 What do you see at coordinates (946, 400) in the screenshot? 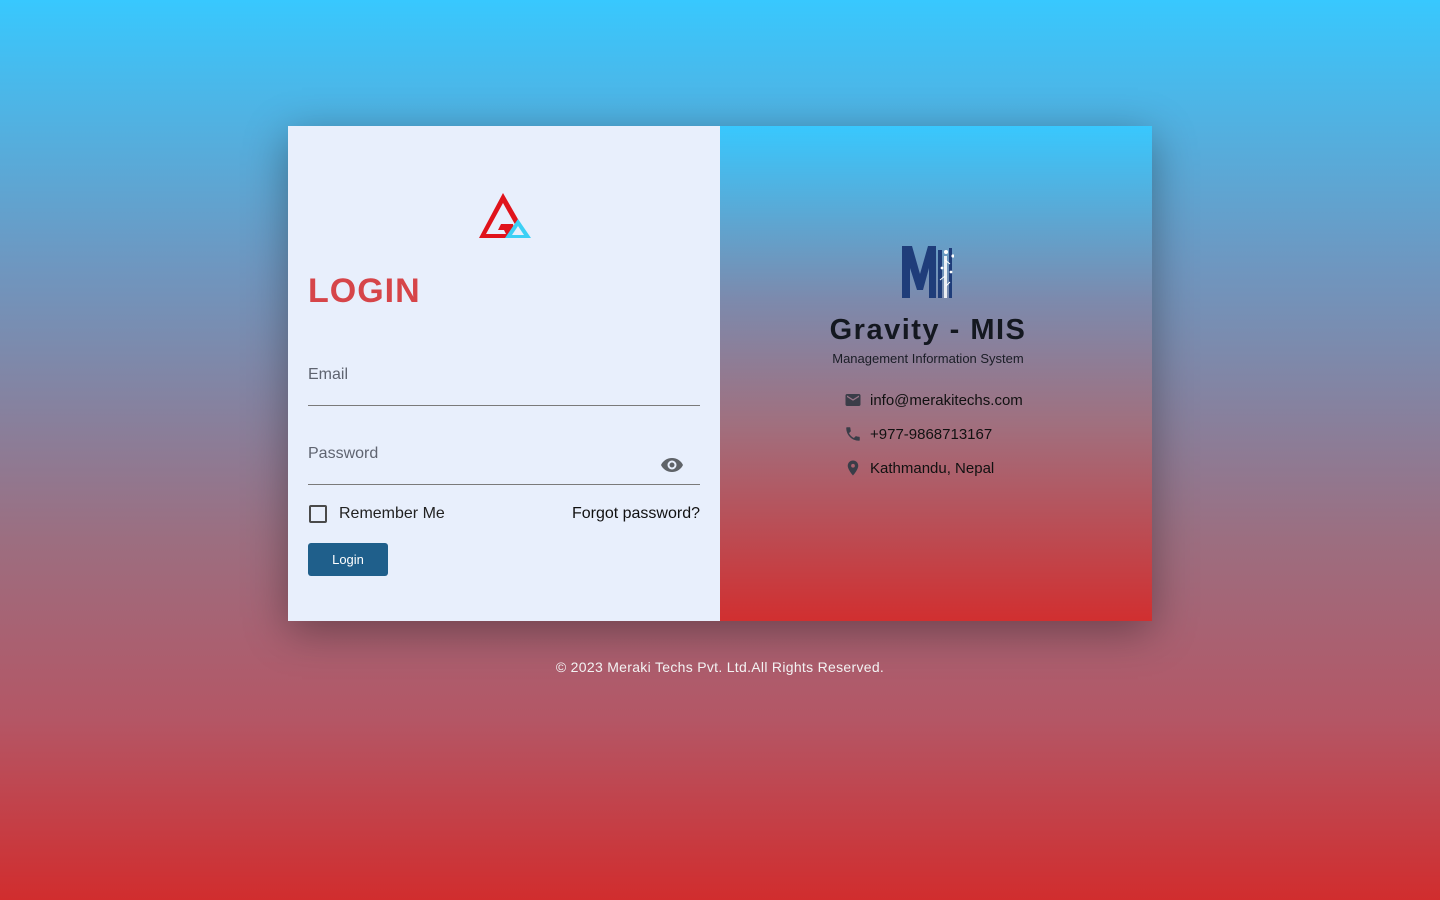
I see `contact-email-text: info@merakitechs.com` at bounding box center [946, 400].